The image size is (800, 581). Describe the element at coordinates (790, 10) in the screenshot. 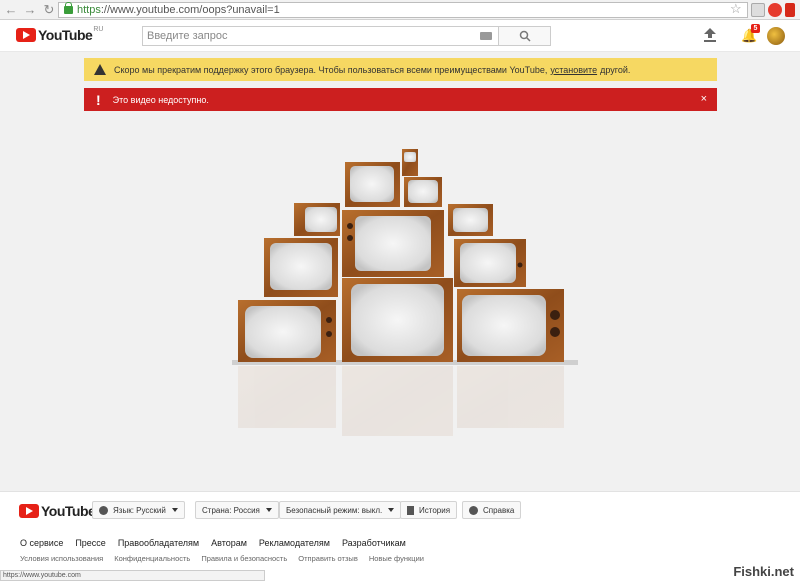

I see `menu-icon` at that location.